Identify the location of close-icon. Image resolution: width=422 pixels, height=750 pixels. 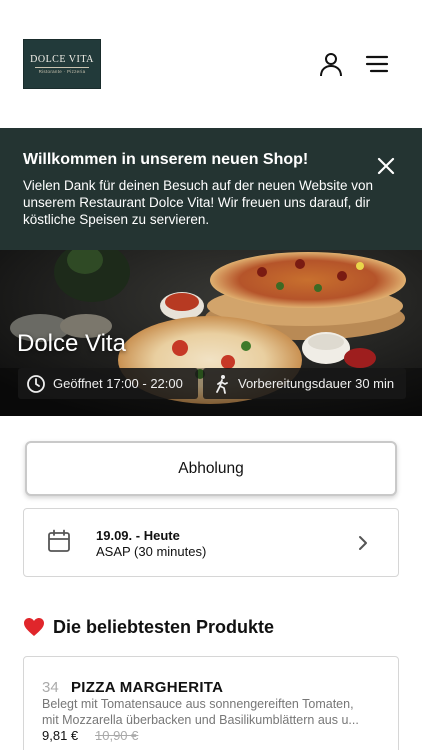
(386, 166).